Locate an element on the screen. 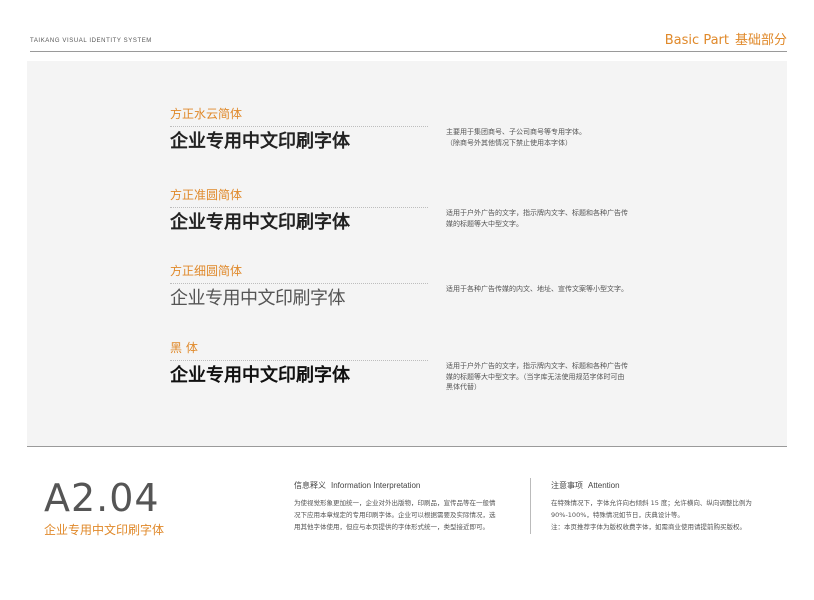 The image size is (814, 600). brand-label: TAIKANG VISUAL IDENTITY SYSTEM is located at coordinates (91, 41).